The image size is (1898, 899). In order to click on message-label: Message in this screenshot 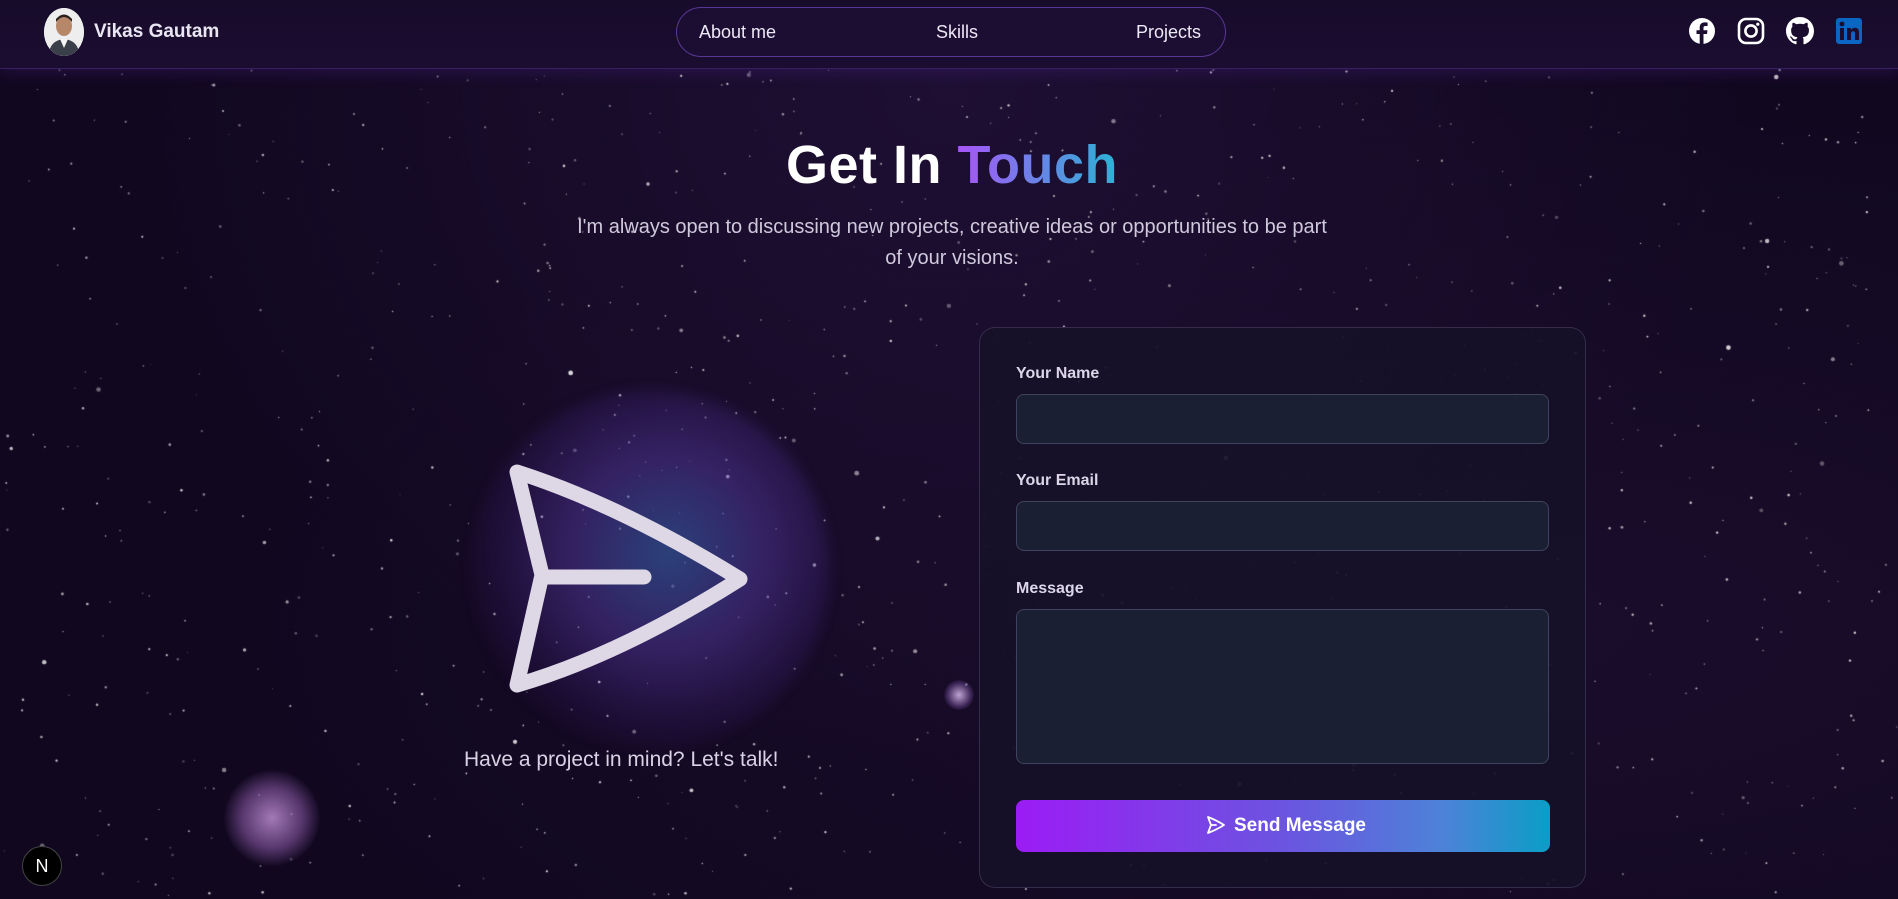, I will do `click(1050, 588)`.